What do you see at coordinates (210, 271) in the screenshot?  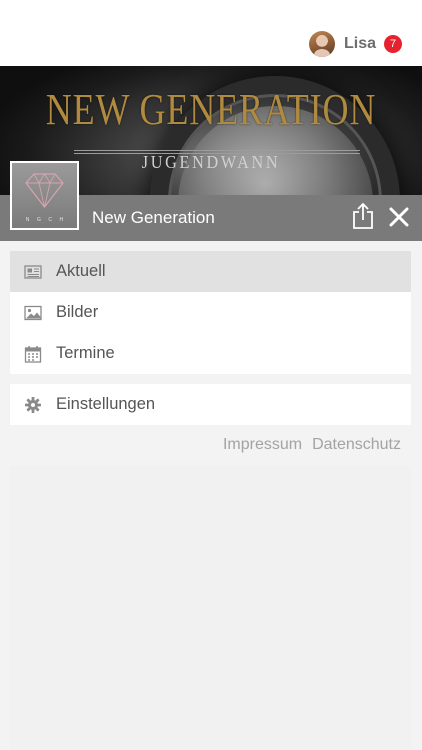 I see `menu-item-aktuell: Aktuell` at bounding box center [210, 271].